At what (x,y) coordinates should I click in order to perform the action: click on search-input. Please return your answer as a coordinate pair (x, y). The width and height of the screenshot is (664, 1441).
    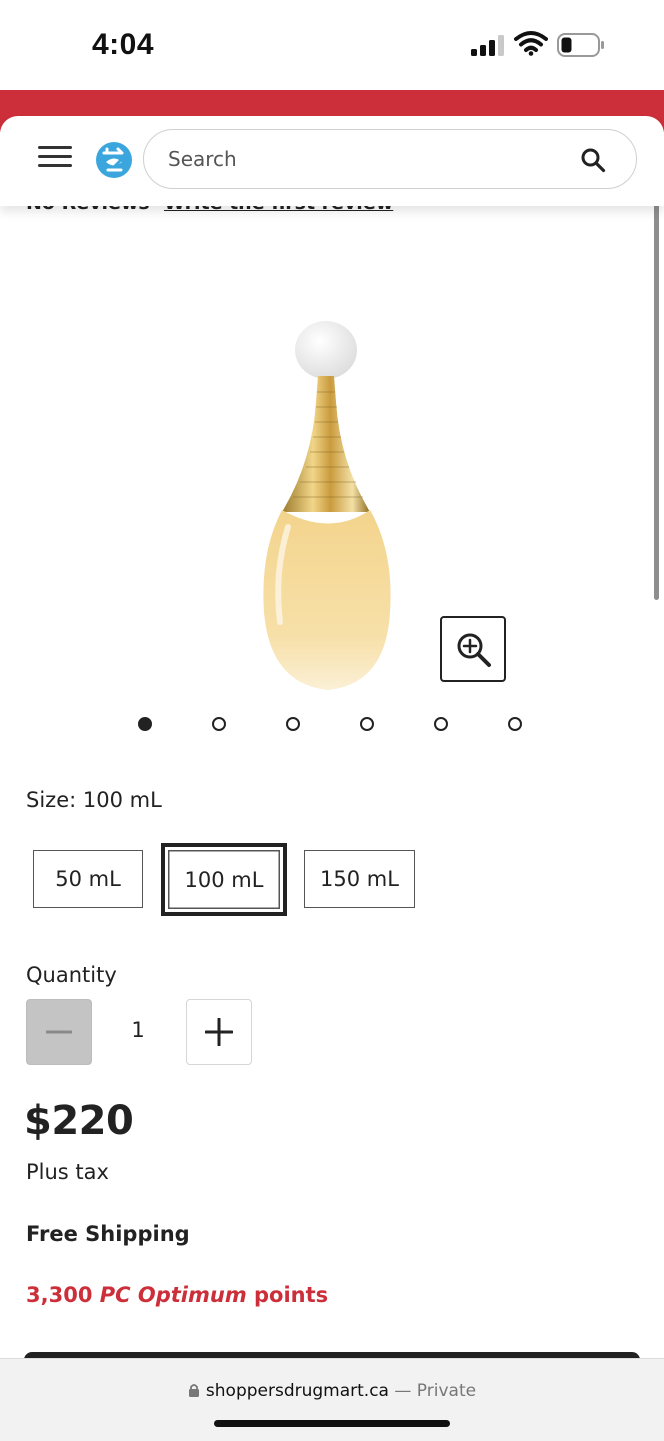
    Looking at the image, I should click on (358, 159).